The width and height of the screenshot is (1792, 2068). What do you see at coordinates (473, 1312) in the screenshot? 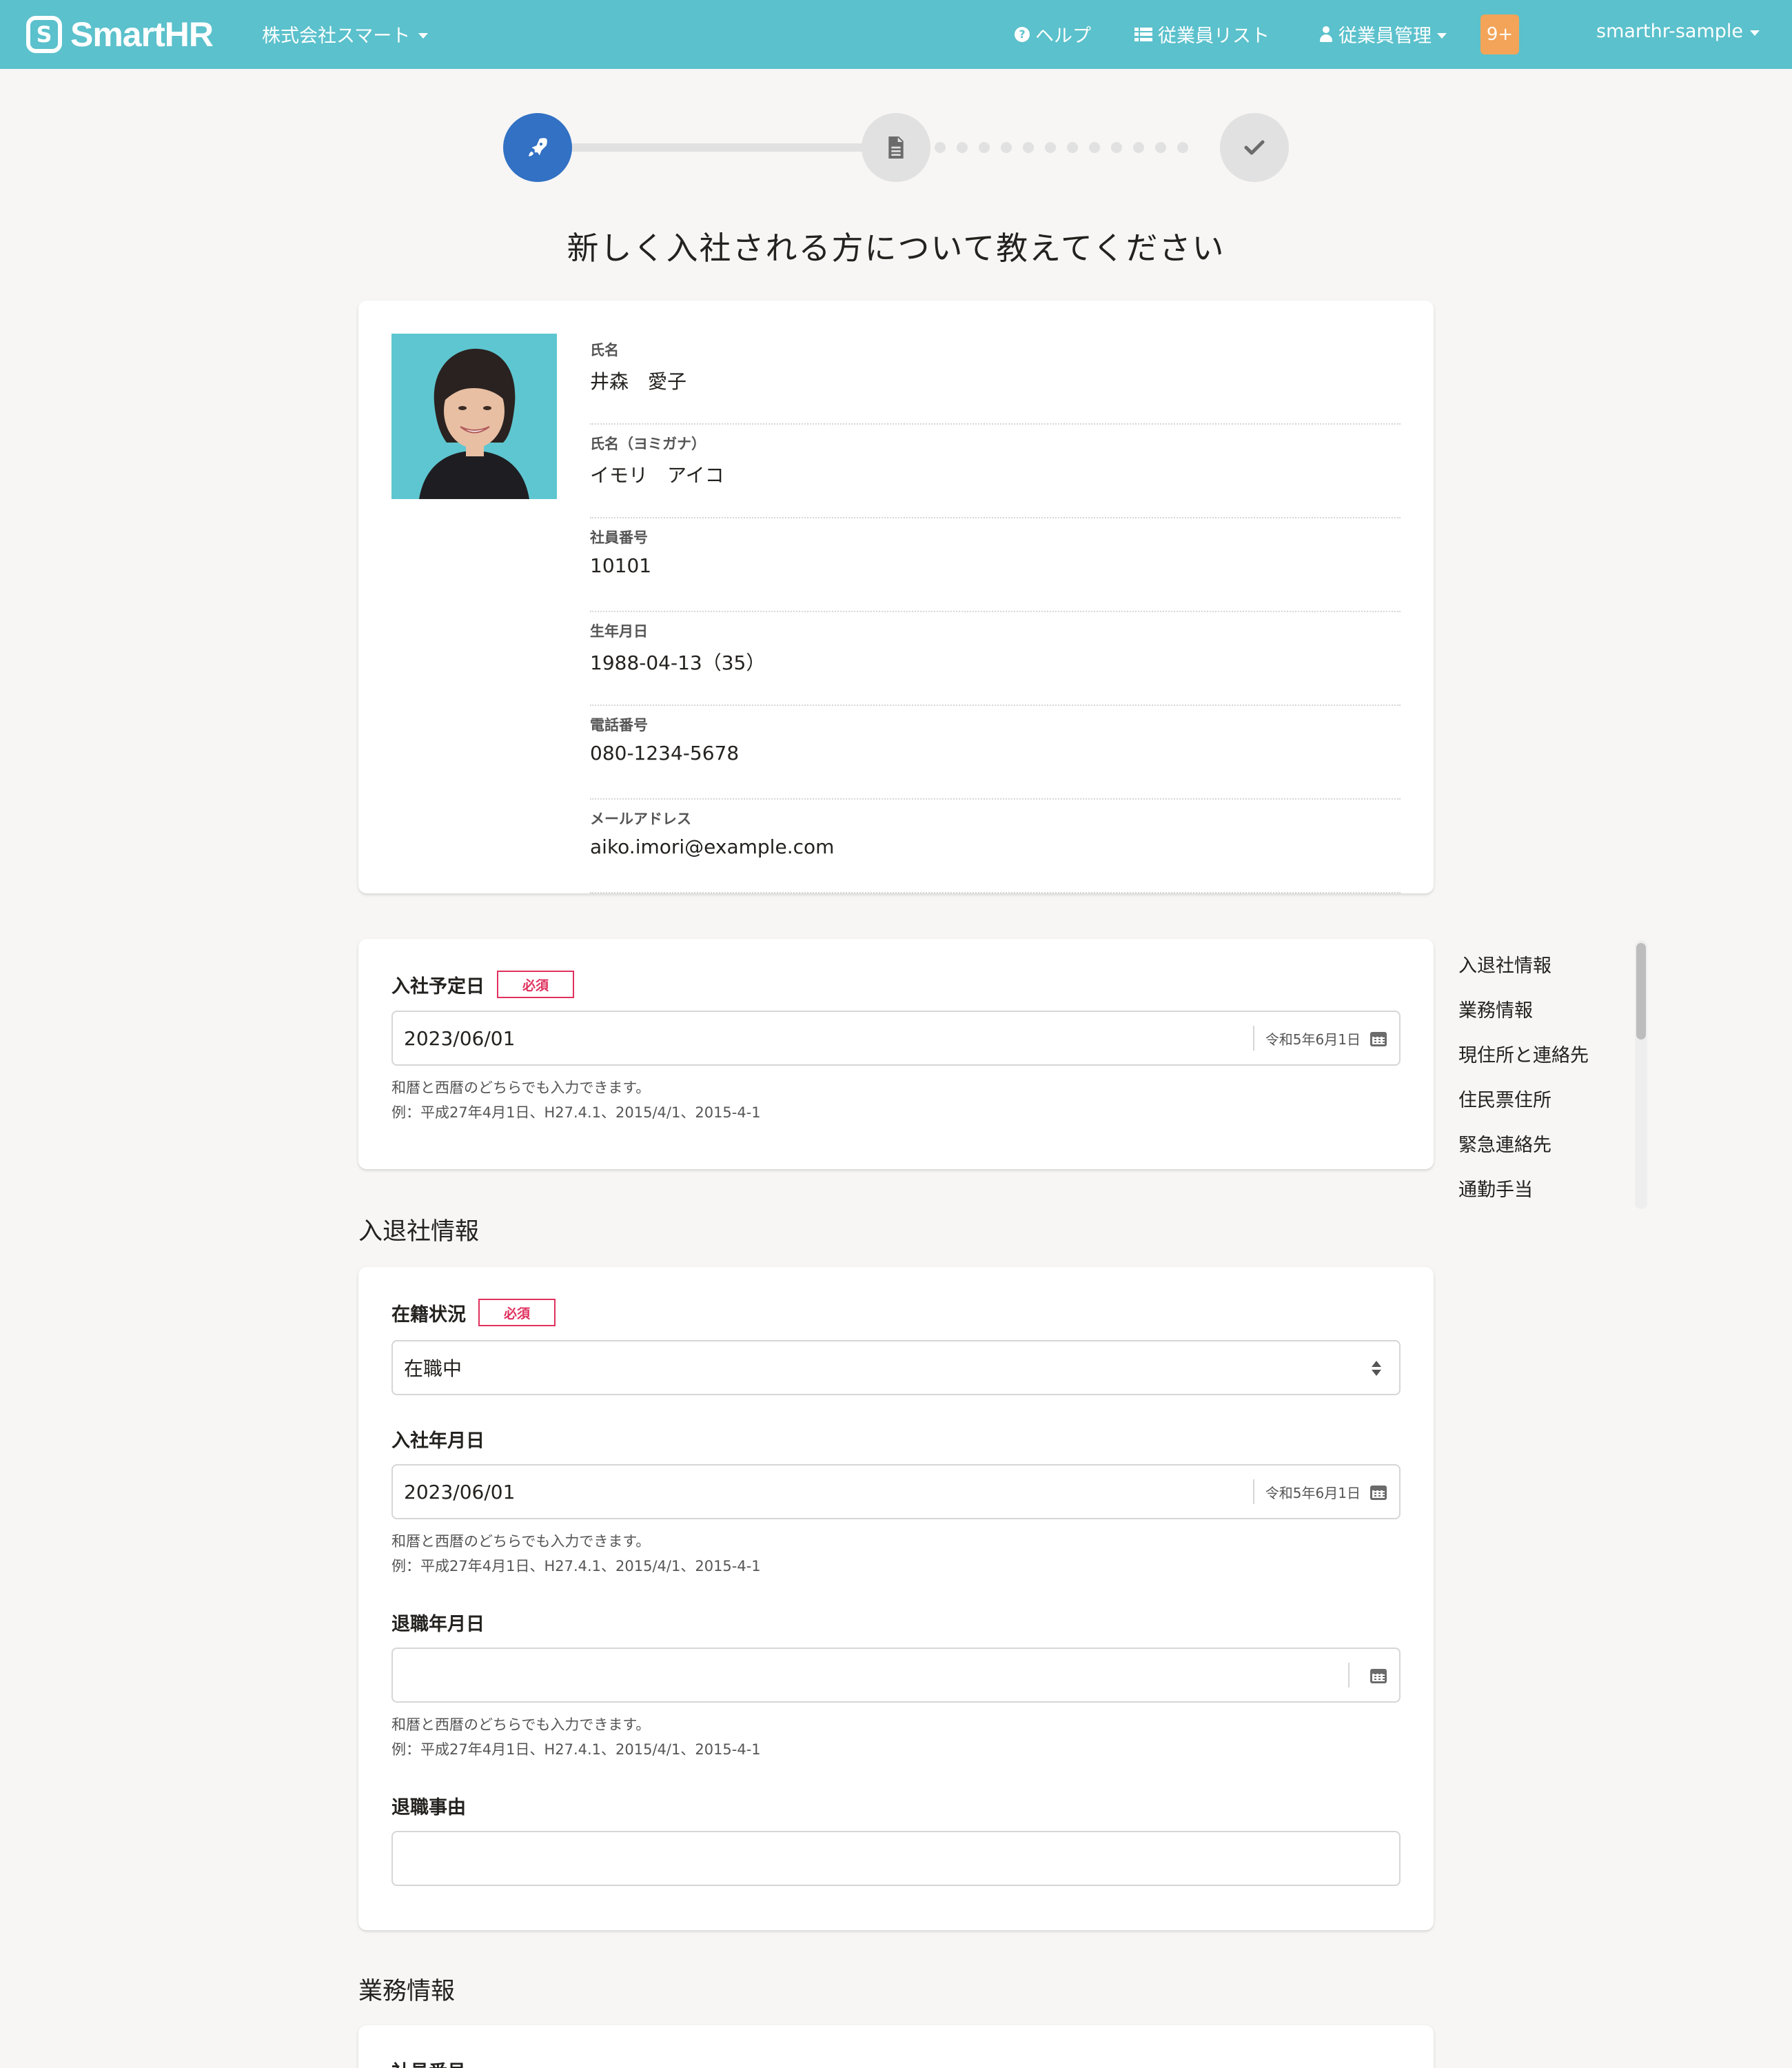
I see `status-label-row: 在籍状況 必須` at bounding box center [473, 1312].